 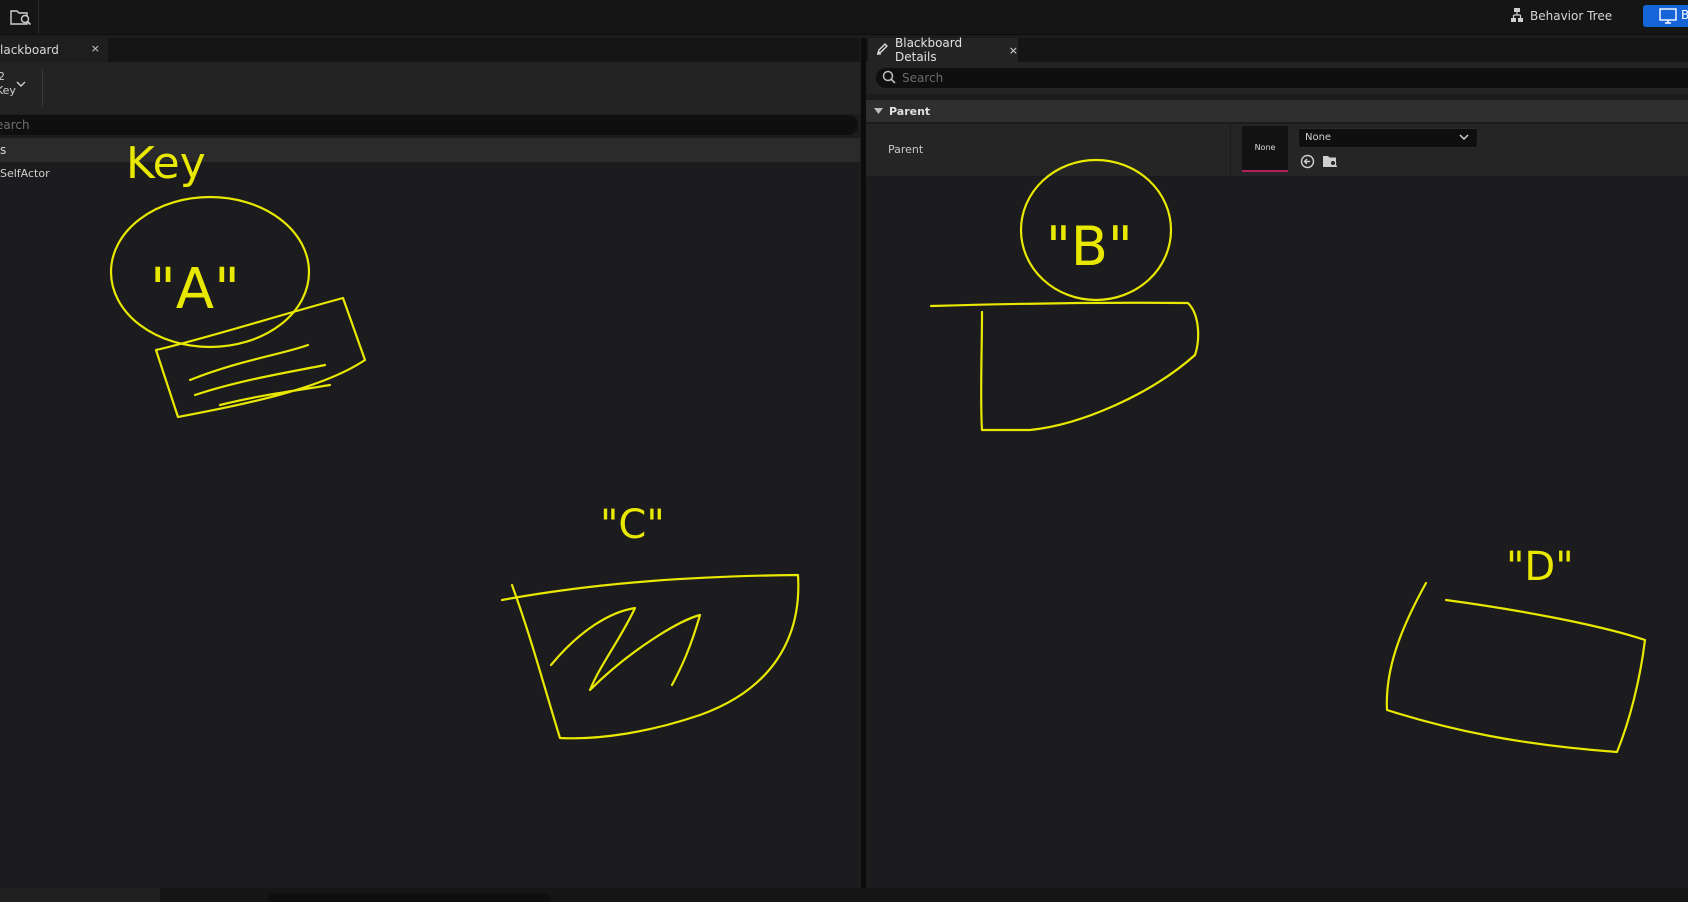 What do you see at coordinates (1684, 15) in the screenshot?
I see `blackboard-mode-label: B` at bounding box center [1684, 15].